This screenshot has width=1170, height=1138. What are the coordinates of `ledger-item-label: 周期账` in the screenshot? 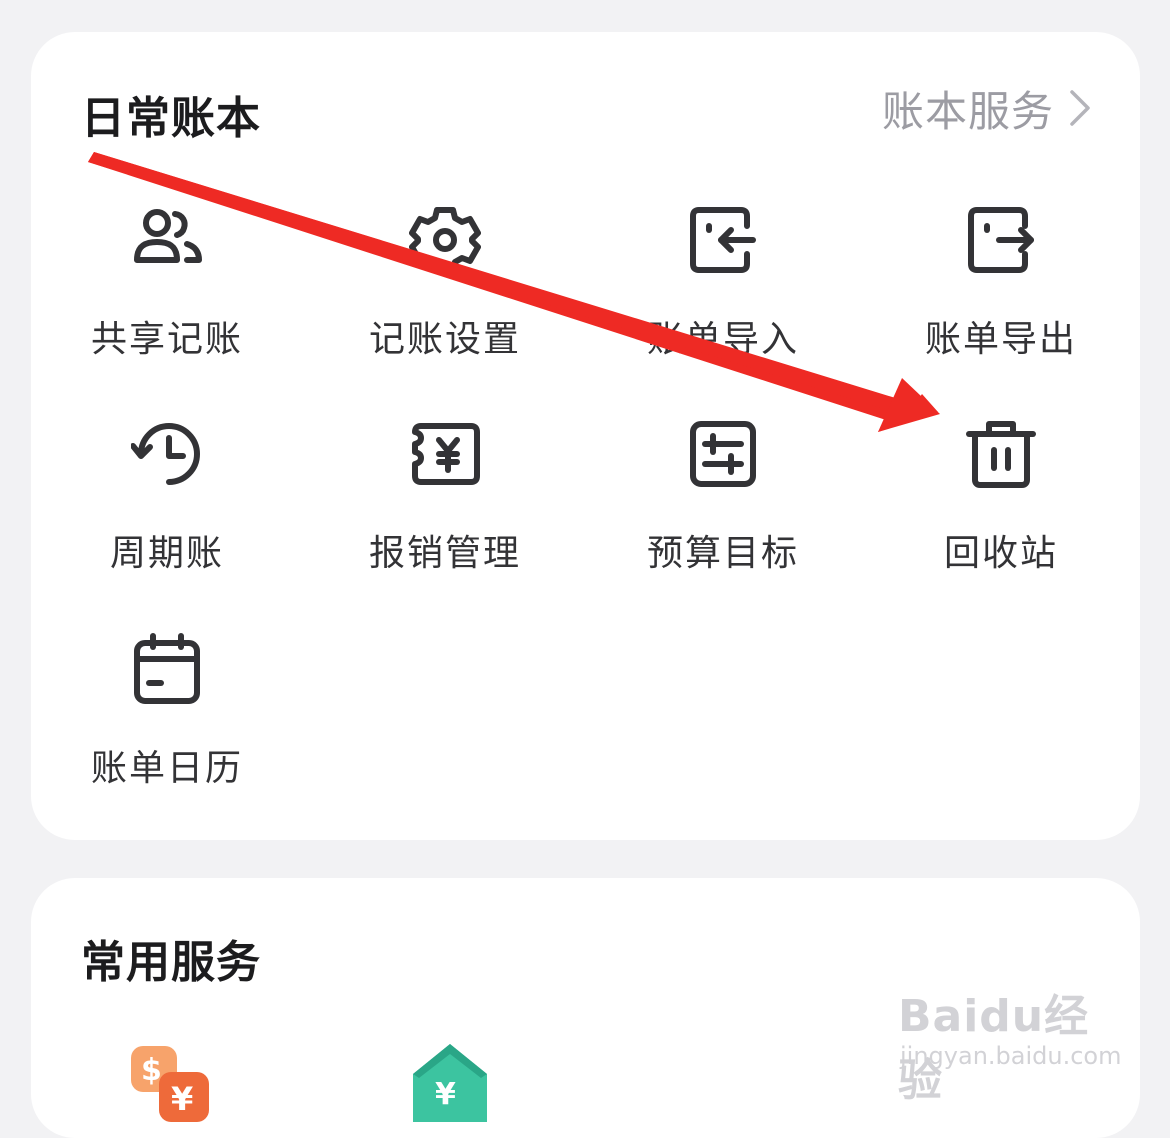 It's located at (166, 553).